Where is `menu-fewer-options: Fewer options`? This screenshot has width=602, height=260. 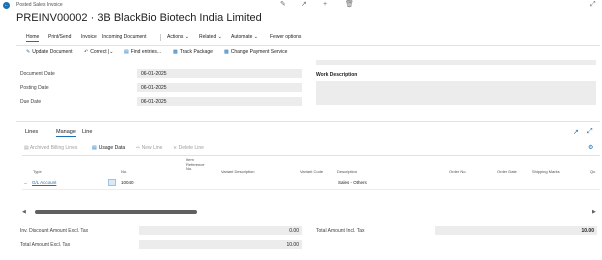
menu-fewer-options: Fewer options is located at coordinates (285, 37).